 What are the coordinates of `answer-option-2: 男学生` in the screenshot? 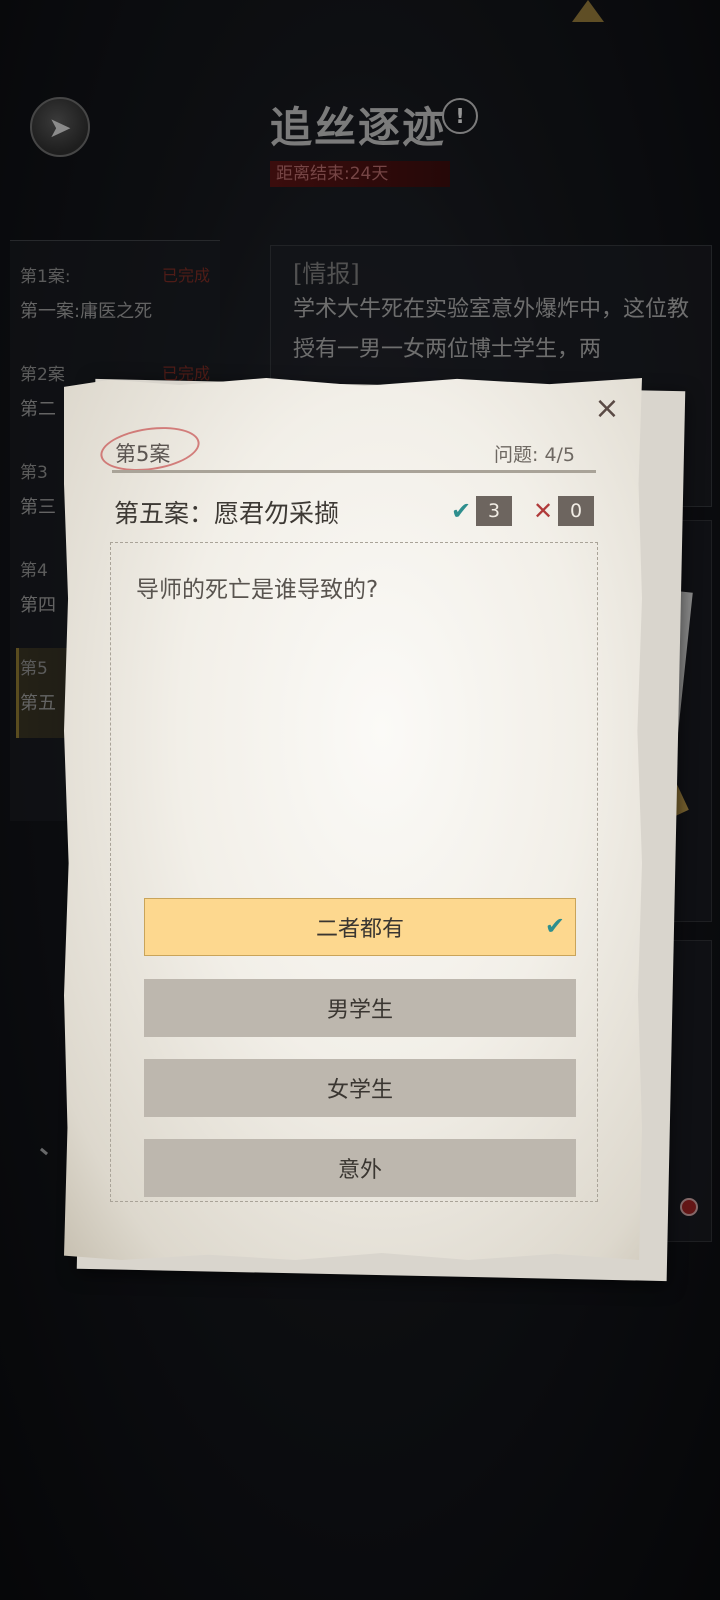 It's located at (360, 1008).